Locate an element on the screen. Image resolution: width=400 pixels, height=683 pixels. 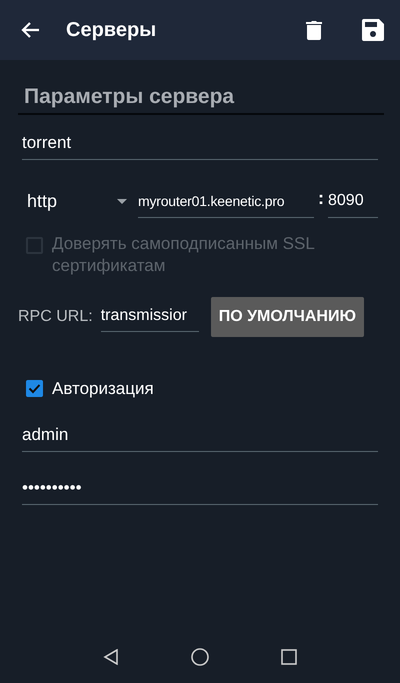
username-field: admin is located at coordinates (200, 436).